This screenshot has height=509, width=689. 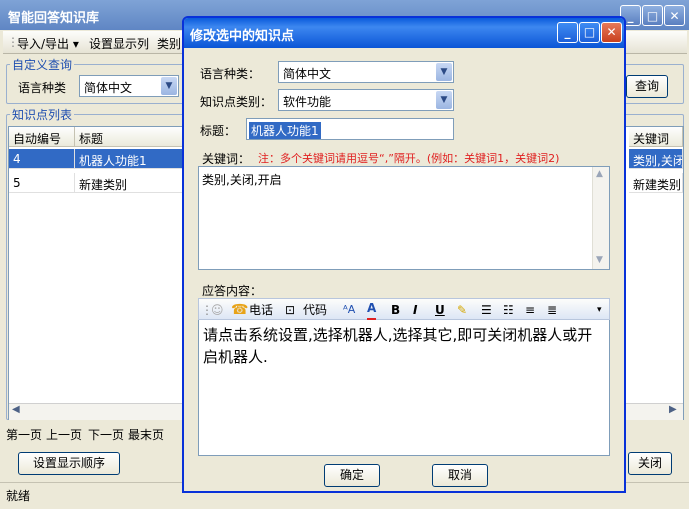 What do you see at coordinates (108, 88) in the screenshot?
I see `main-lang-value: 简体中文` at bounding box center [108, 88].